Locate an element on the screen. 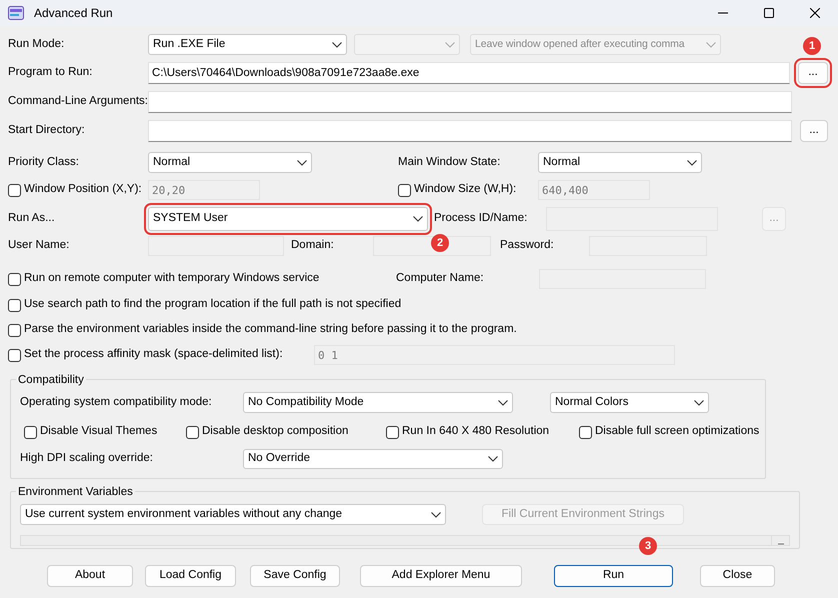 Image resolution: width=838 pixels, height=598 pixels. dialog-button: About is located at coordinates (90, 576).